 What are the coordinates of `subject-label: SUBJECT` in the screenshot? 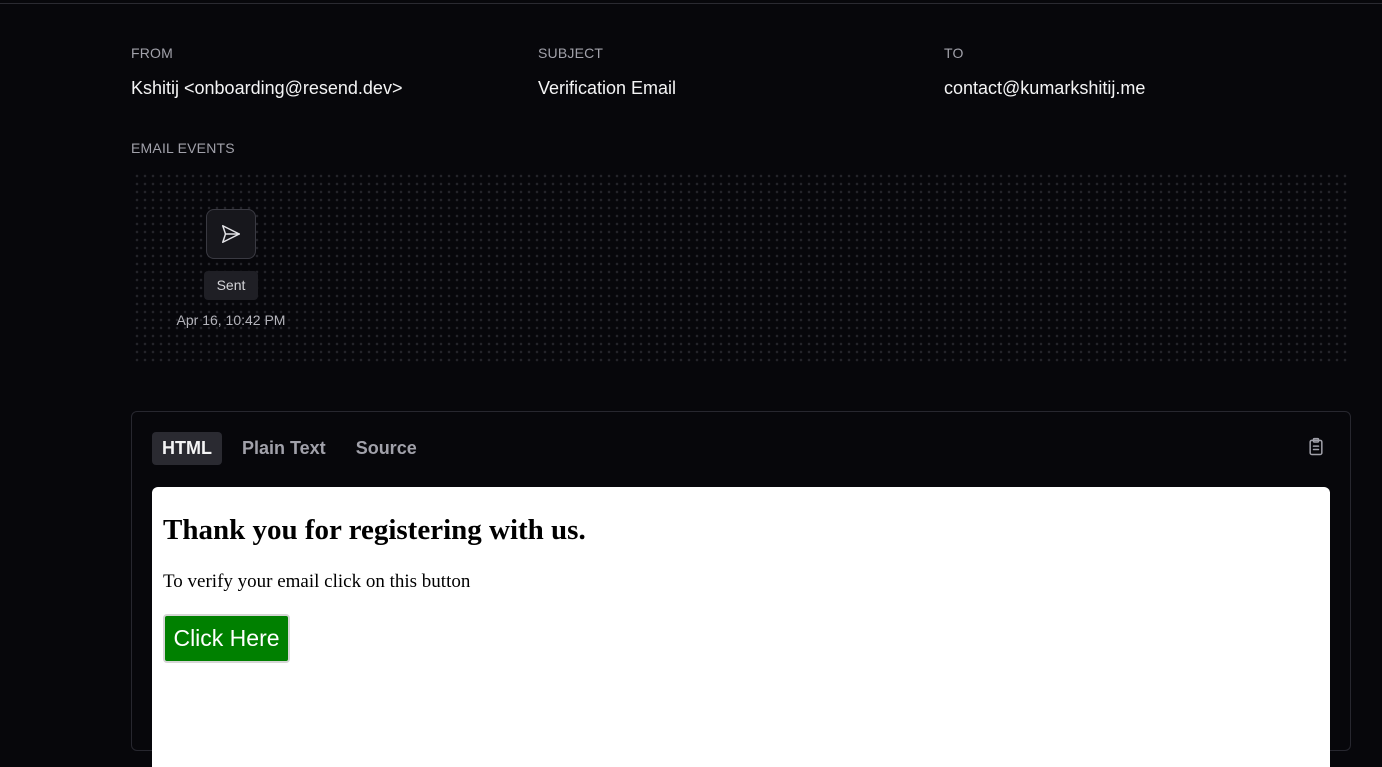 It's located at (571, 53).